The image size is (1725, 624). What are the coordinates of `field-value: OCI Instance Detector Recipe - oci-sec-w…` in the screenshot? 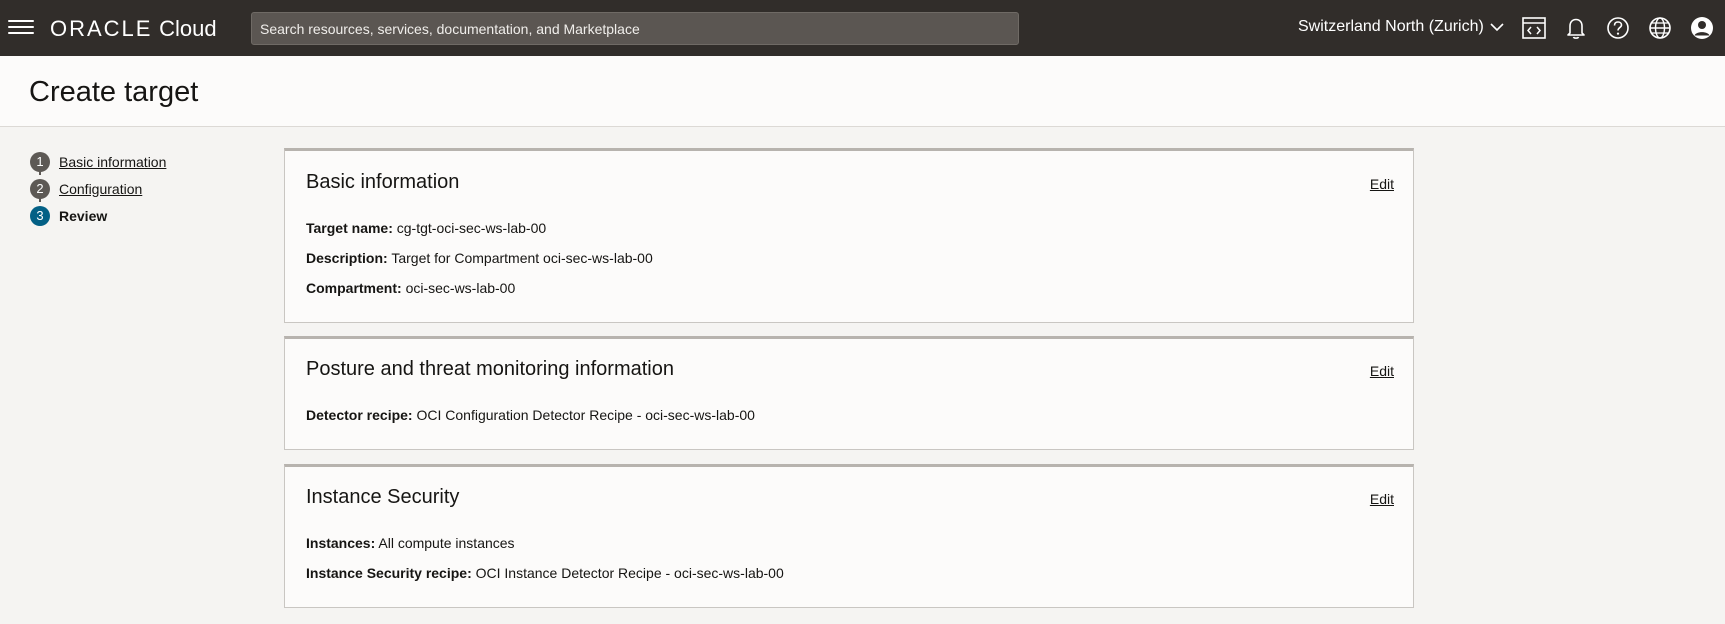 It's located at (629, 573).